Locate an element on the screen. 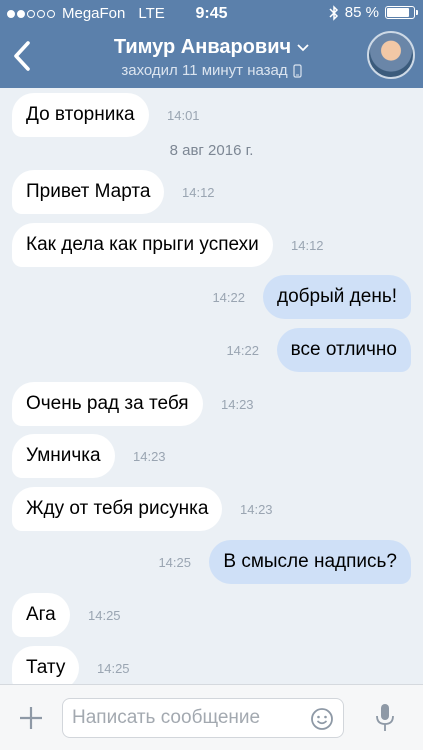 This screenshot has width=423, height=750. microphone-icon is located at coordinates (385, 718).